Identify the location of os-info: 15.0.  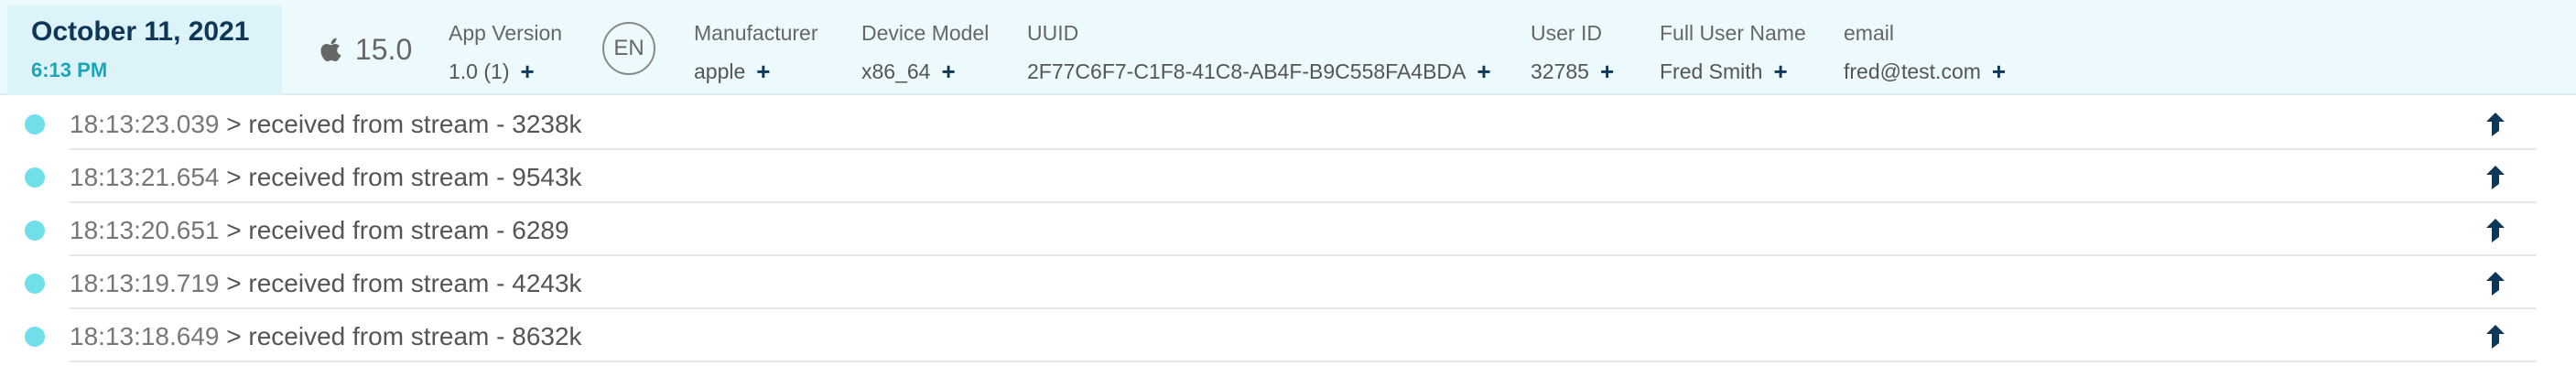
(366, 50).